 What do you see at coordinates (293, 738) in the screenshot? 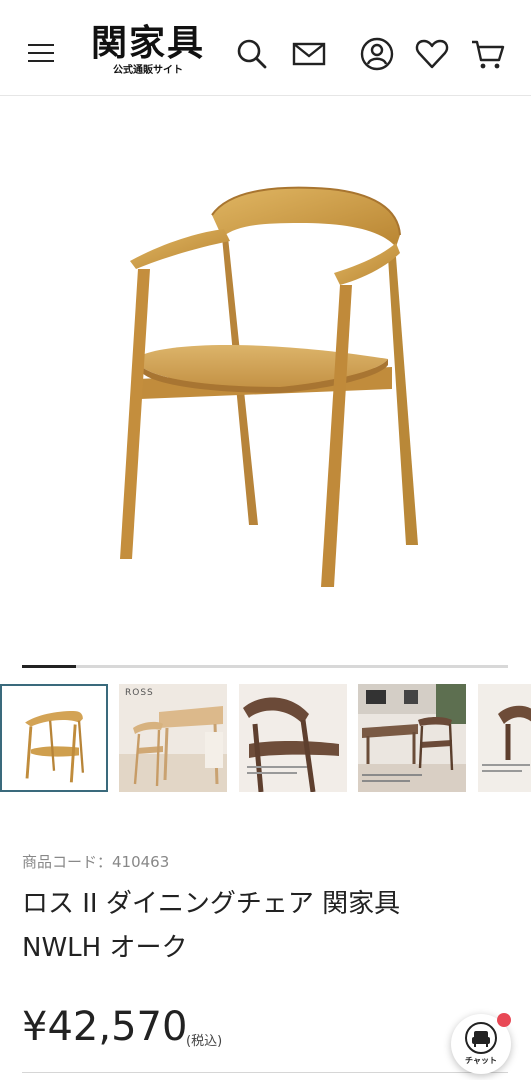
I see `thumbnail-armrest-detail` at bounding box center [293, 738].